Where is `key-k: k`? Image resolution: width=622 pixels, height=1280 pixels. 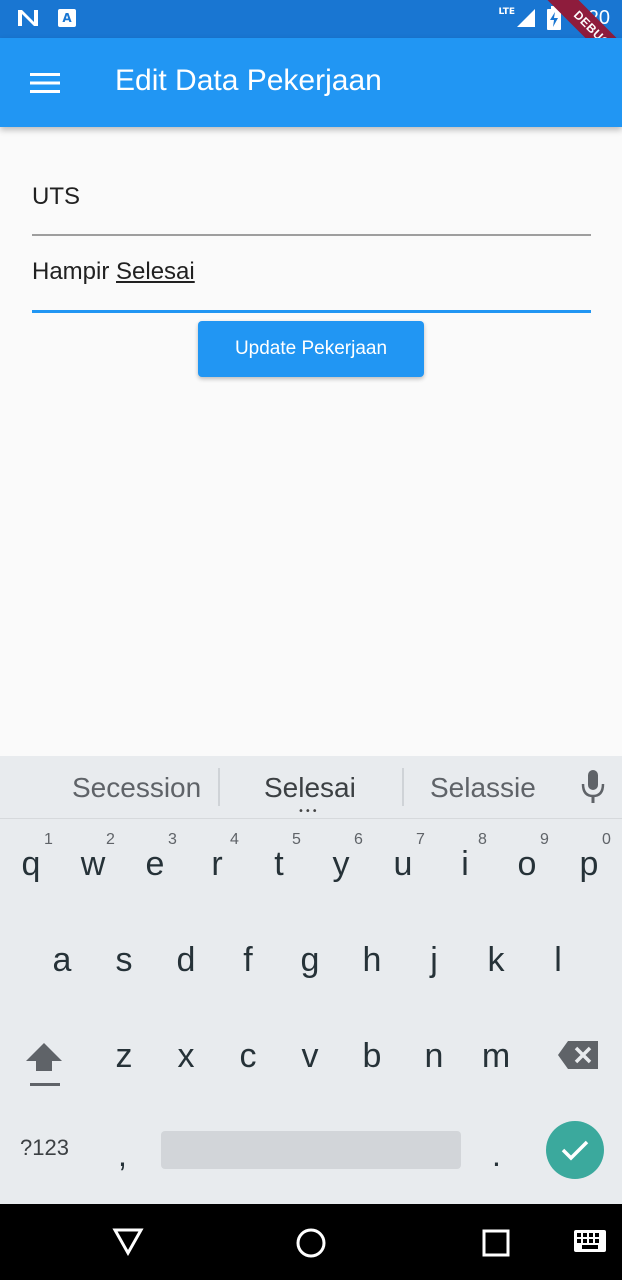 key-k: k is located at coordinates (496, 962).